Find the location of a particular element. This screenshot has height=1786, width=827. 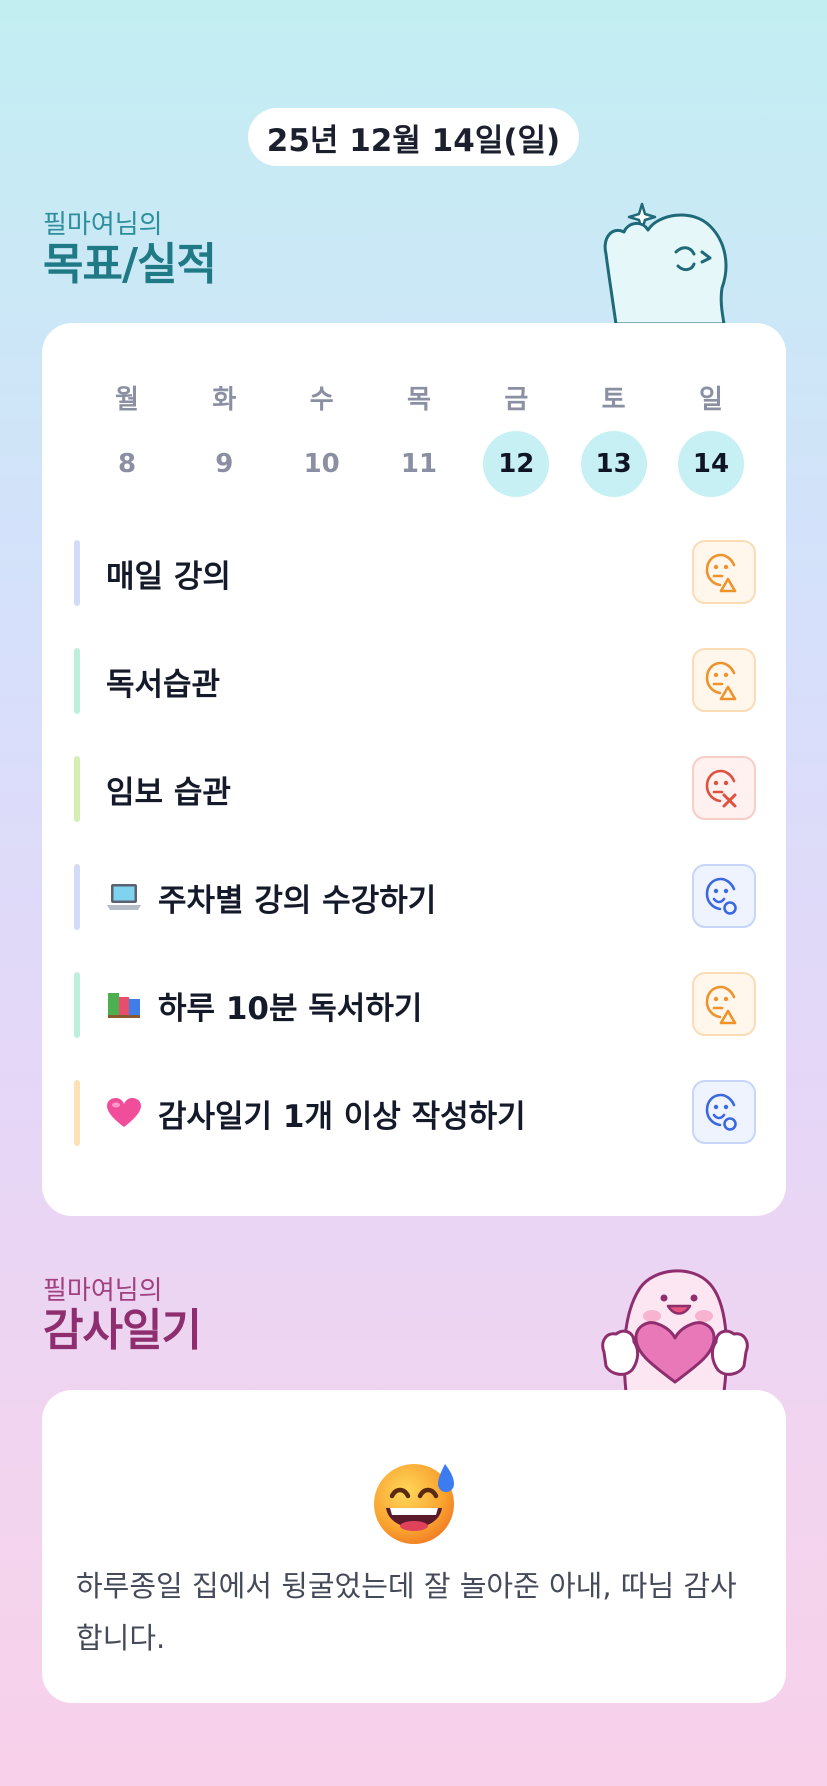

goal-item: 주차별 강의 수강하기 is located at coordinates (415, 897).